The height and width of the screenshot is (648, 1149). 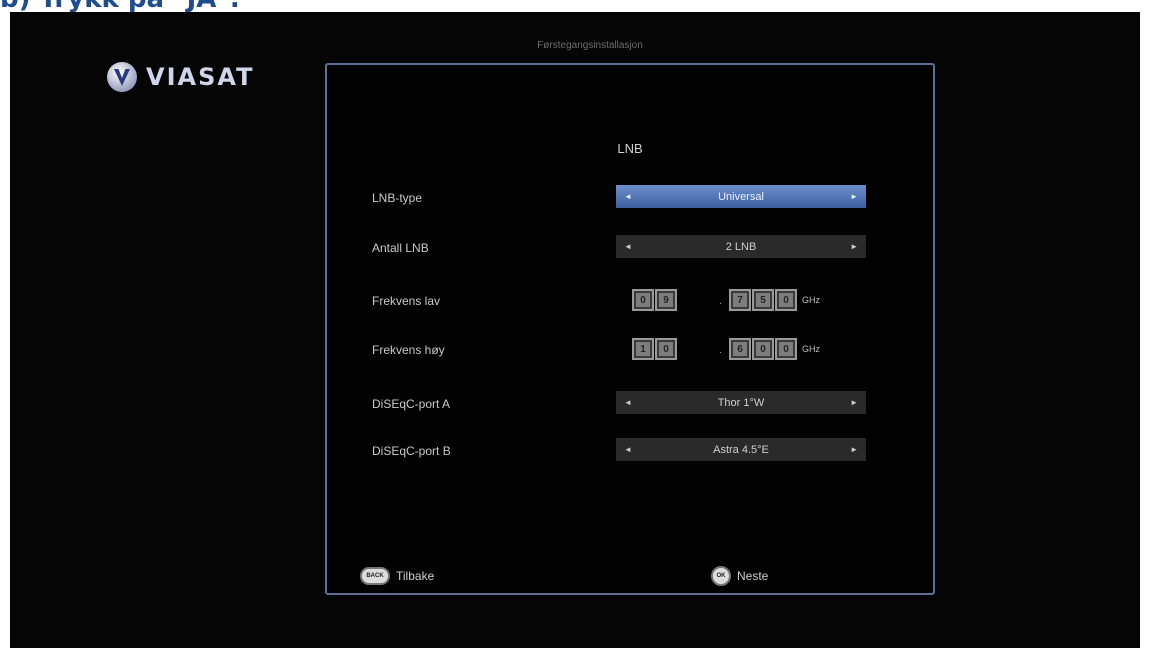 What do you see at coordinates (630, 148) in the screenshot?
I see `panel-title: LNB` at bounding box center [630, 148].